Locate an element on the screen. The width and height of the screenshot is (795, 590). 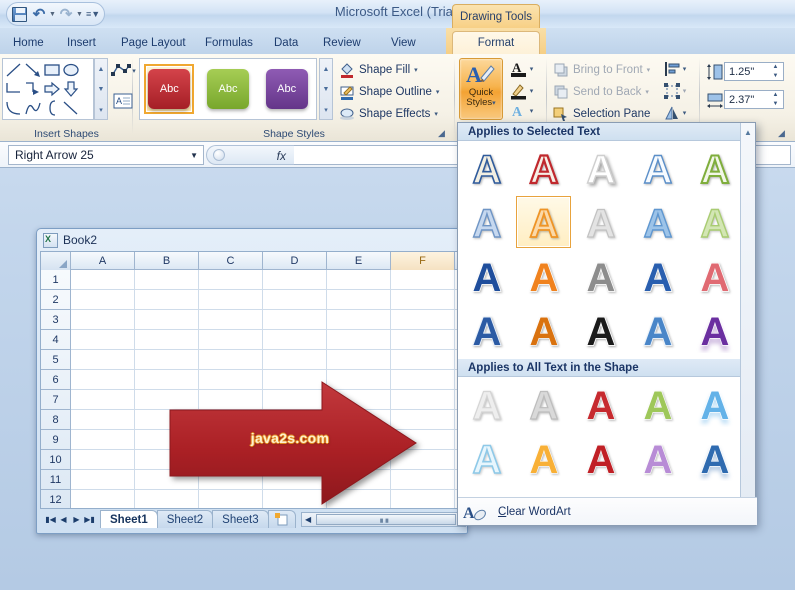
sheet-nav-buttons: ▮◀ ◀ ▶ ▶▮ is located at coordinates (70, 519).